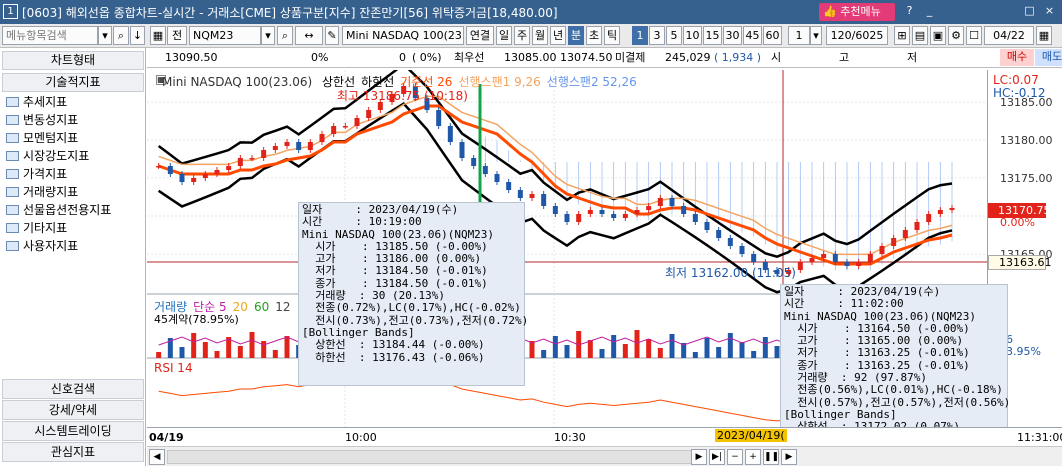 The height and width of the screenshot is (466, 1062). Describe the element at coordinates (974, 35) in the screenshot. I see `calendar-checkbox: ☐` at that location.